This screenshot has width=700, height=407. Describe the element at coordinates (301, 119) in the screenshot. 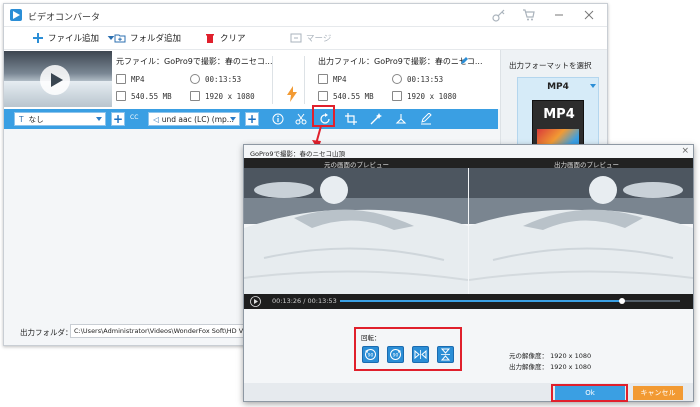

I see `scissors-icon` at that location.